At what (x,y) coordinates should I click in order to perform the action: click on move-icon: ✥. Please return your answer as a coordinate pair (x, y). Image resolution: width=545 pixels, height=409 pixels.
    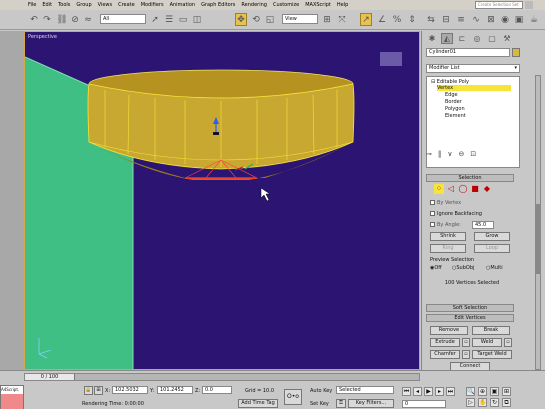
    Looking at the image, I should click on (241, 19).